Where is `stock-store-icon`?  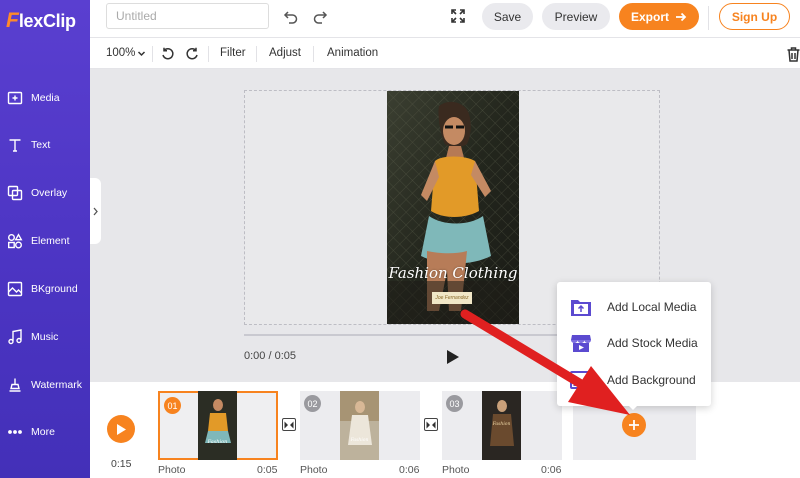
stock-store-icon is located at coordinates (581, 343).